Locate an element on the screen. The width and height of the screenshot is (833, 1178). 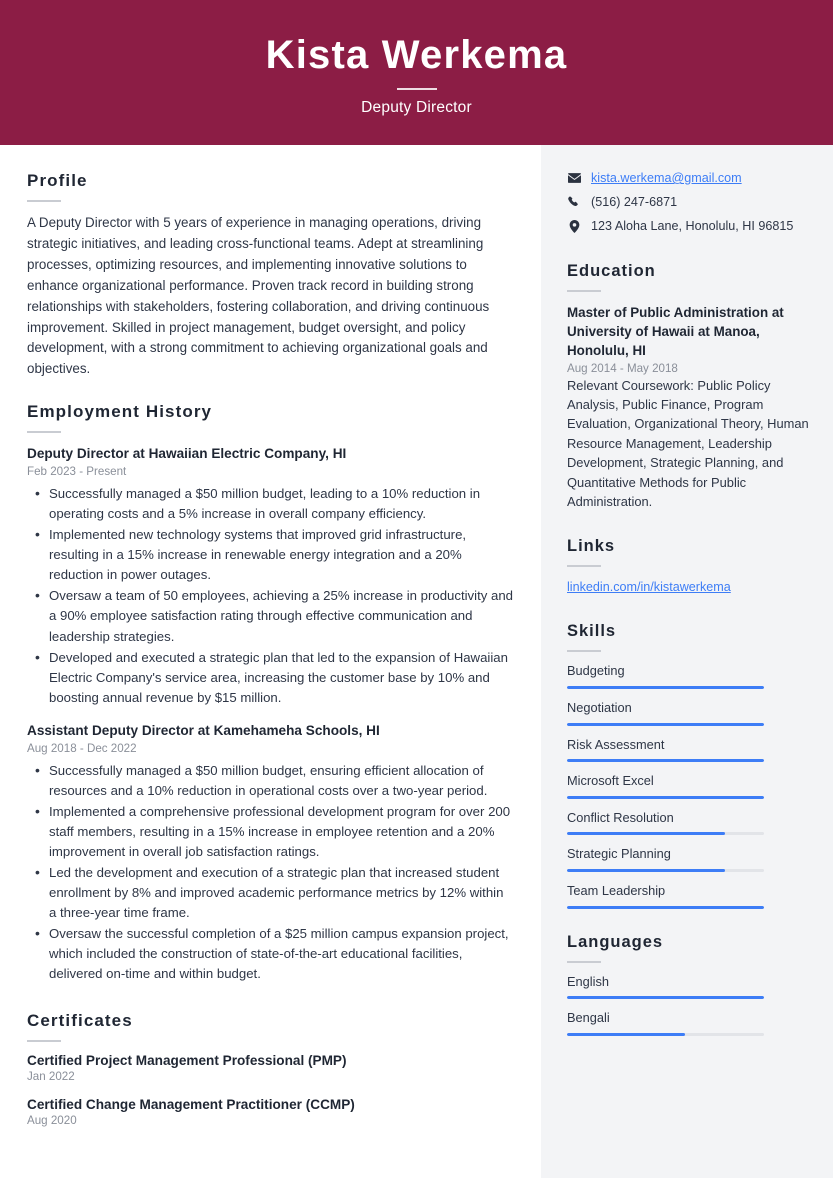
envelope-icon is located at coordinates (574, 178).